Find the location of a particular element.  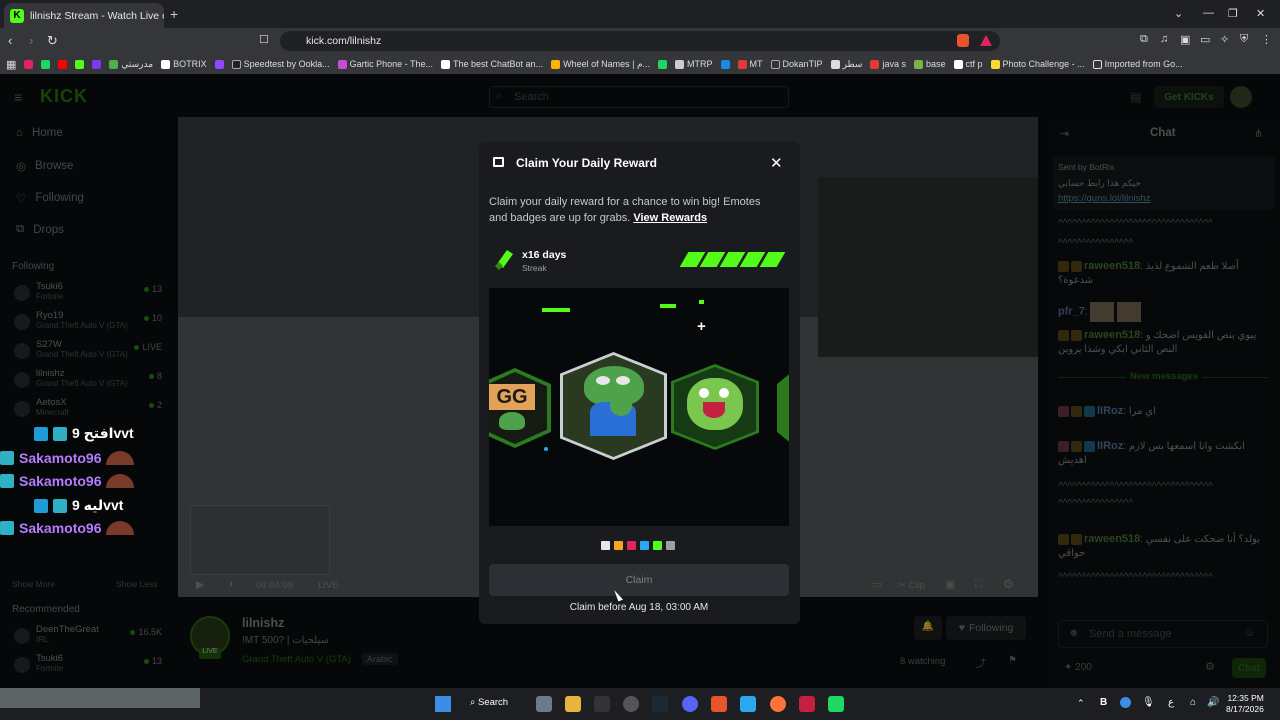

kick-icon is located at coordinates (80, 64).